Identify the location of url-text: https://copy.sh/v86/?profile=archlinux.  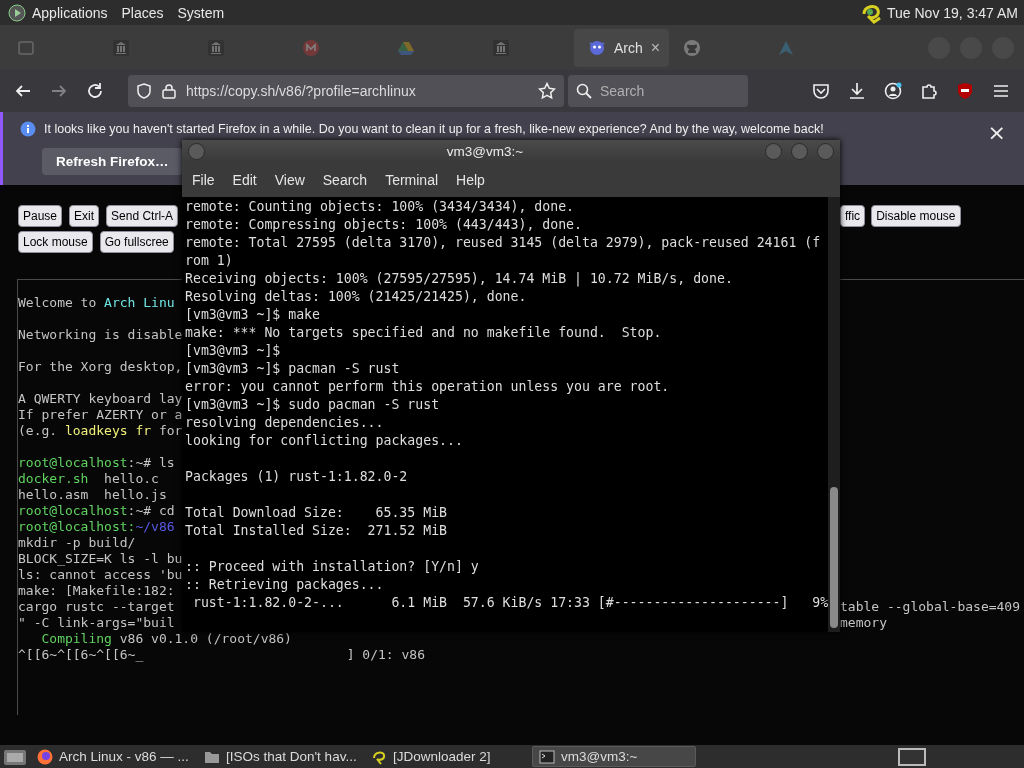
(301, 91).